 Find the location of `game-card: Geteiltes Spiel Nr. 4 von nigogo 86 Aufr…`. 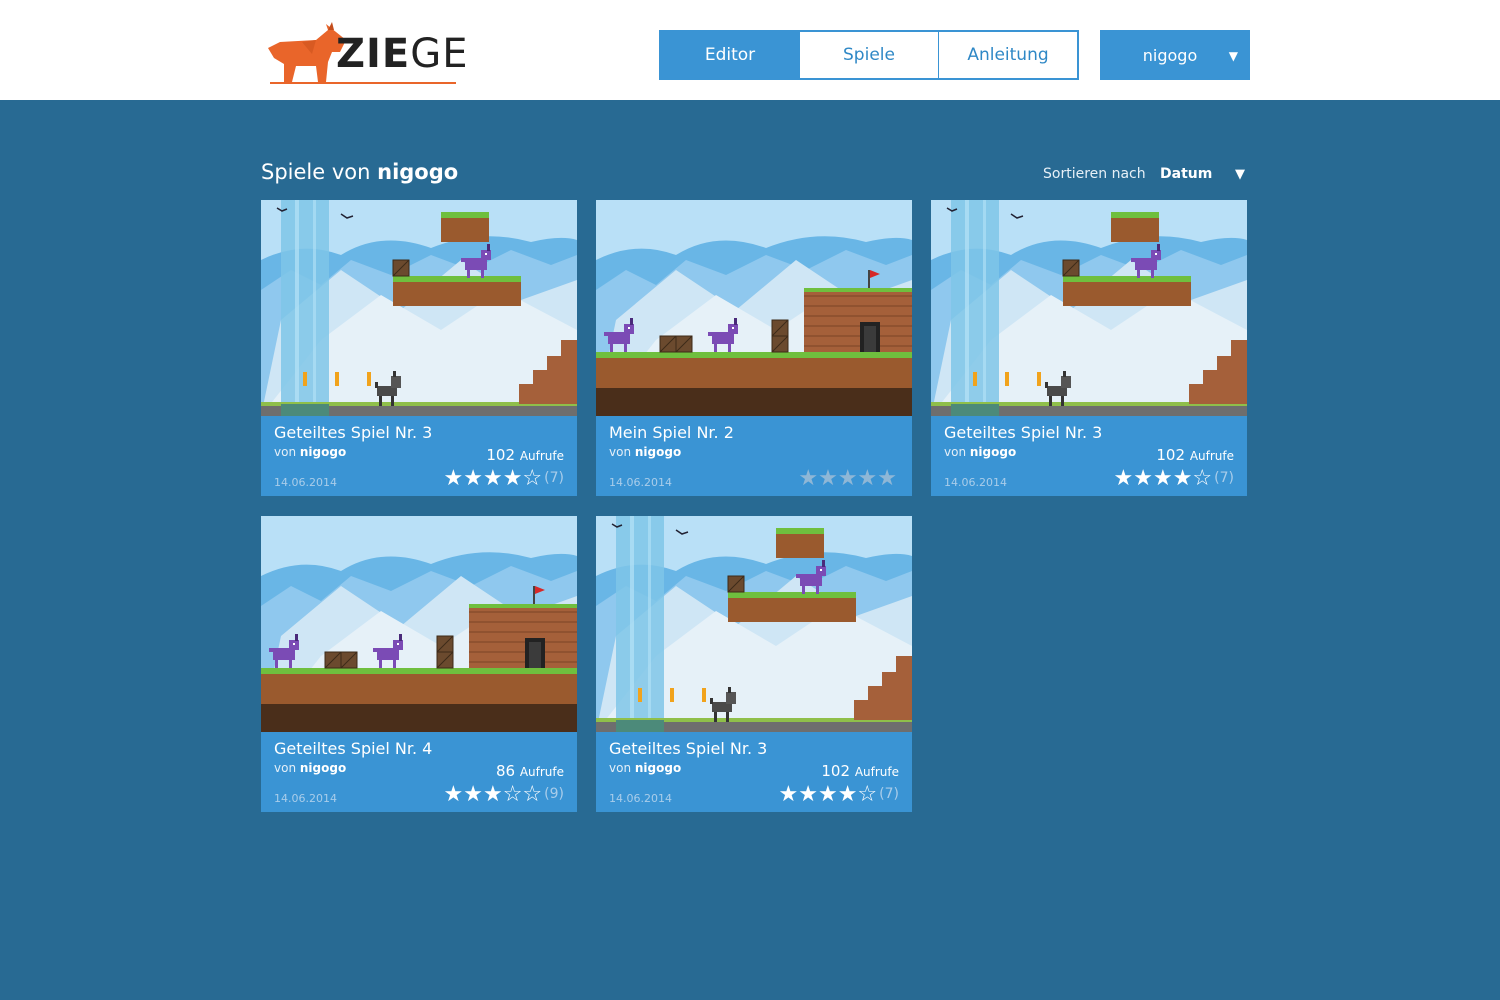

game-card: Geteiltes Spiel Nr. 4 von nigogo 86 Aufr… is located at coordinates (419, 664).